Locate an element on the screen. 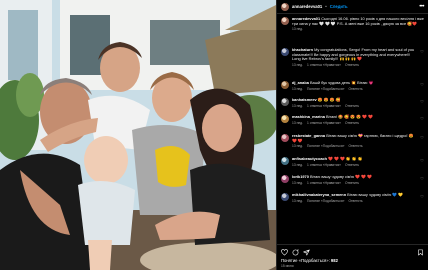 The image size is (428, 270). comment-text: Вашй бук чудова день 💥 Вітаю 💗 is located at coordinates (341, 82).